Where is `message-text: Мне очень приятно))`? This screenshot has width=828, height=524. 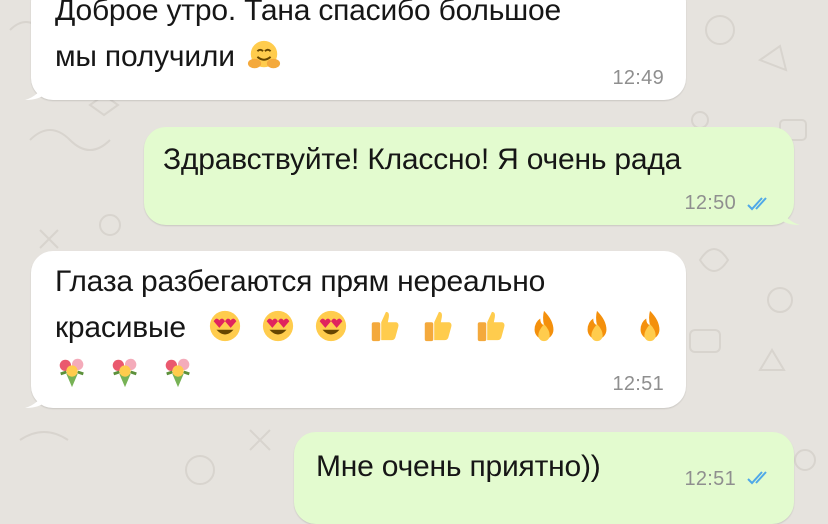
message-text: Мне очень приятно)) is located at coordinates (458, 466).